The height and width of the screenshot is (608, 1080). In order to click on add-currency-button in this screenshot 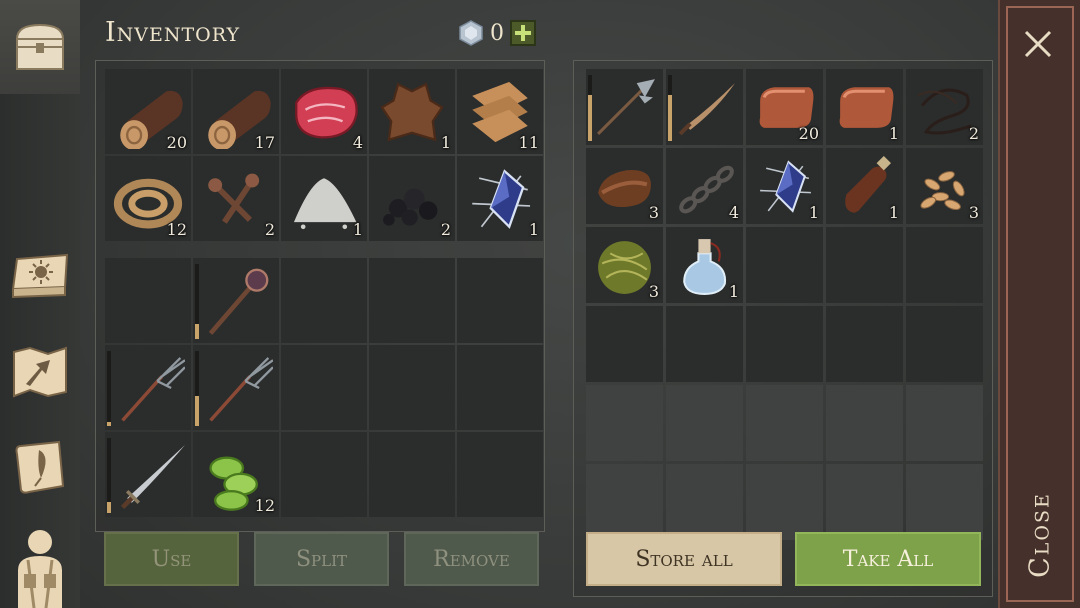, I will do `click(523, 33)`.